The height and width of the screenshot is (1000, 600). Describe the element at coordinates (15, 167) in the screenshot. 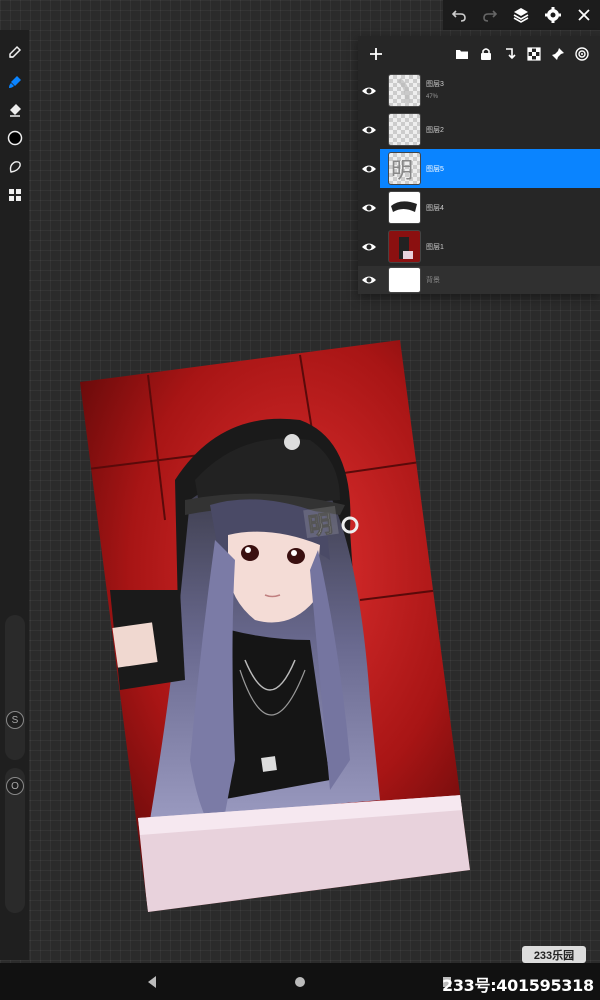

I see `lasso-tool-icon` at that location.